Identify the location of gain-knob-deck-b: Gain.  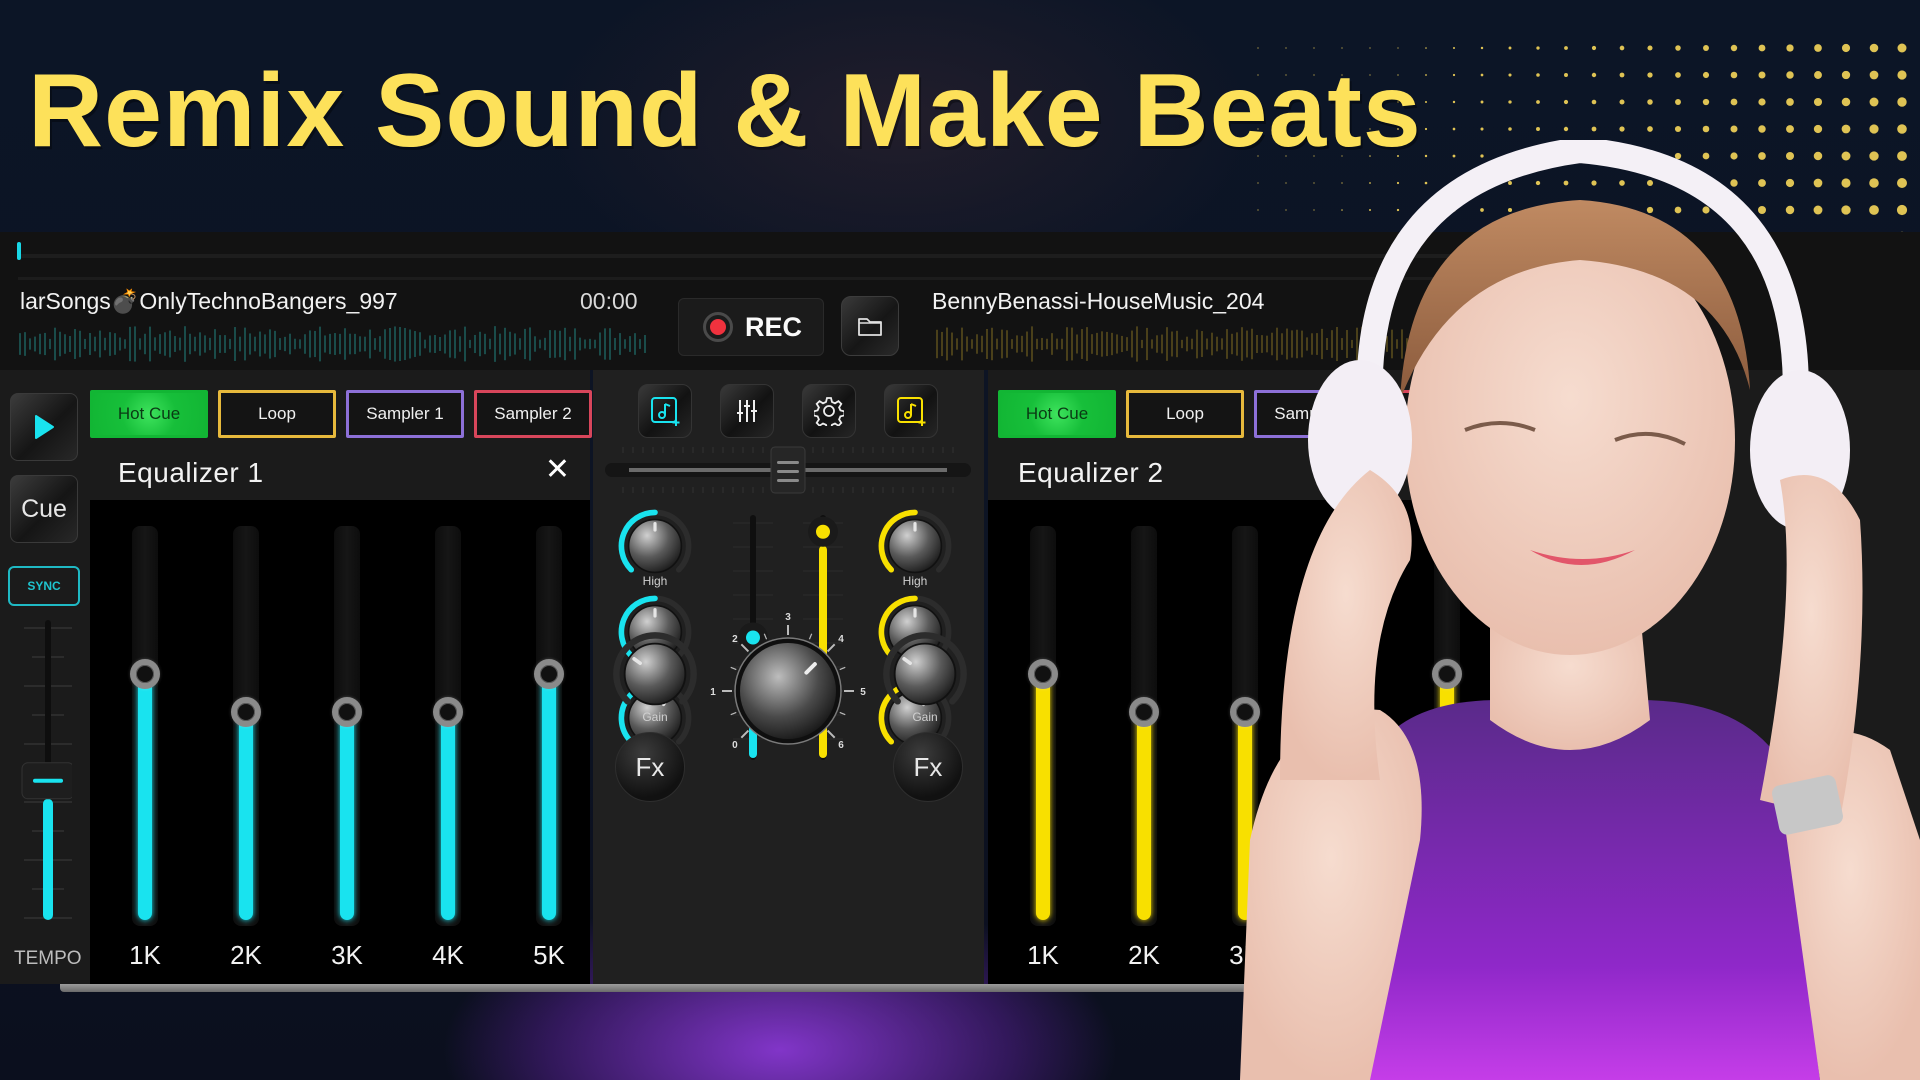
(925, 683).